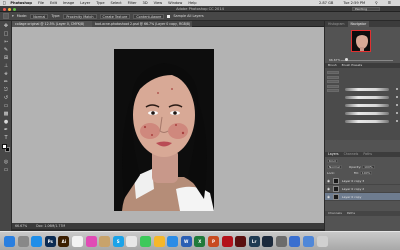  I want to click on eyedropper-tool-icon: ⊥, so click(6, 66).